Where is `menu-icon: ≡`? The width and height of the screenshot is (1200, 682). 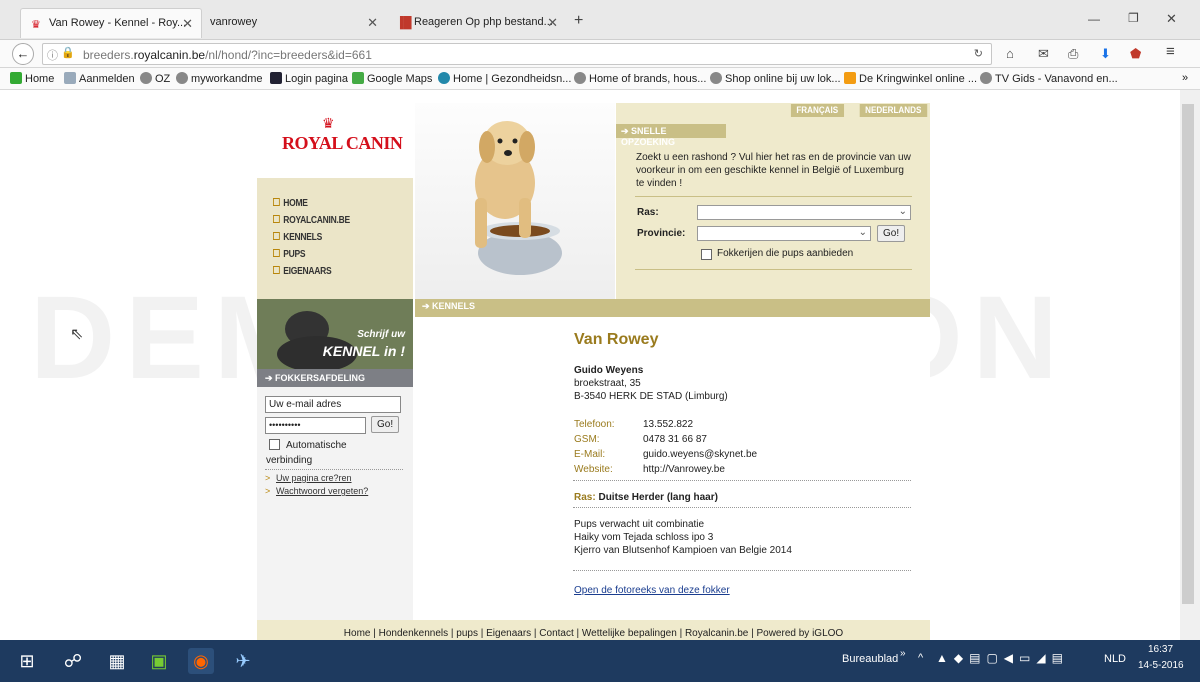
menu-icon: ≡ is located at coordinates (1170, 51).